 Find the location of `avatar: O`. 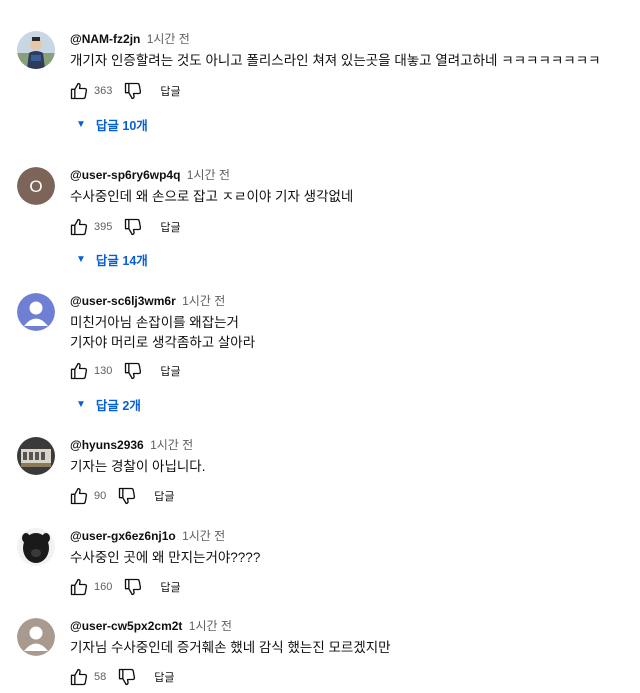

avatar: O is located at coordinates (36, 186).